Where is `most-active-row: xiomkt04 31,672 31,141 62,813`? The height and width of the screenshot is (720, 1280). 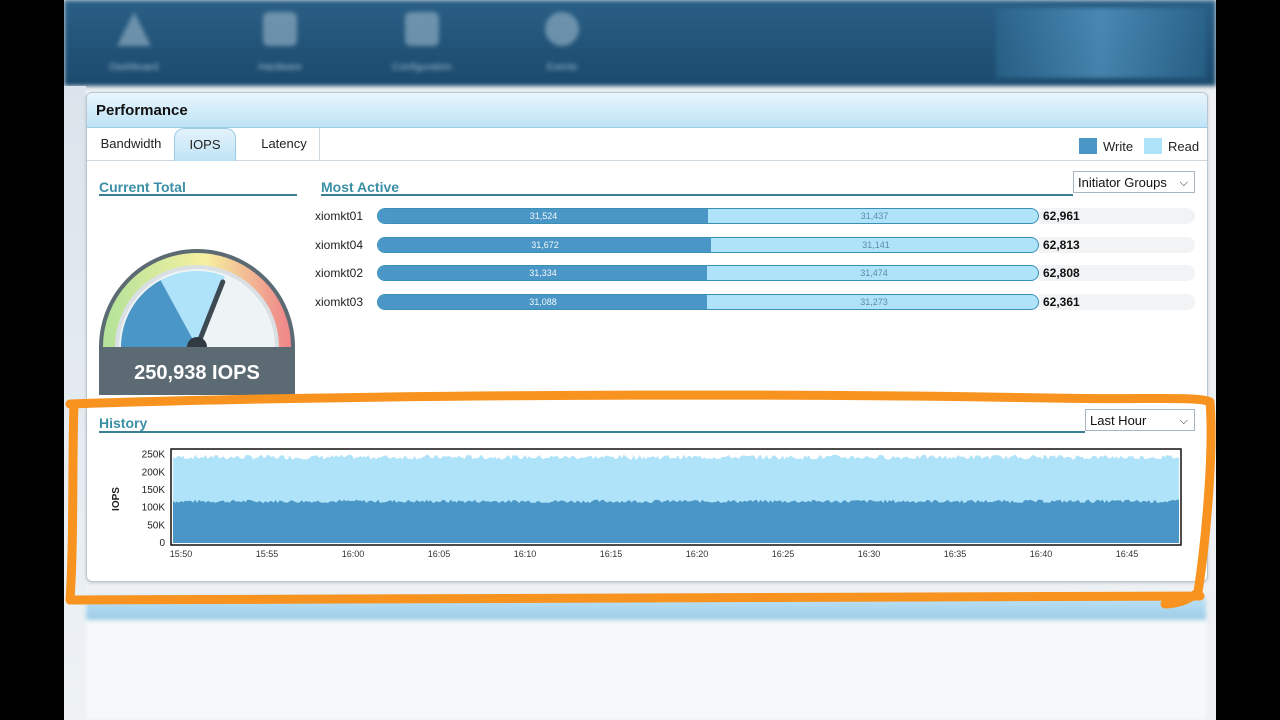 most-active-row: xiomkt04 31,672 31,141 62,813 is located at coordinates (755, 245).